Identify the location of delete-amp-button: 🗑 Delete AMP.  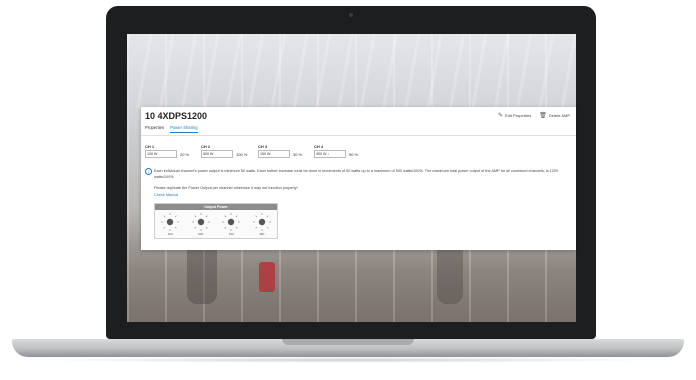
(554, 115).